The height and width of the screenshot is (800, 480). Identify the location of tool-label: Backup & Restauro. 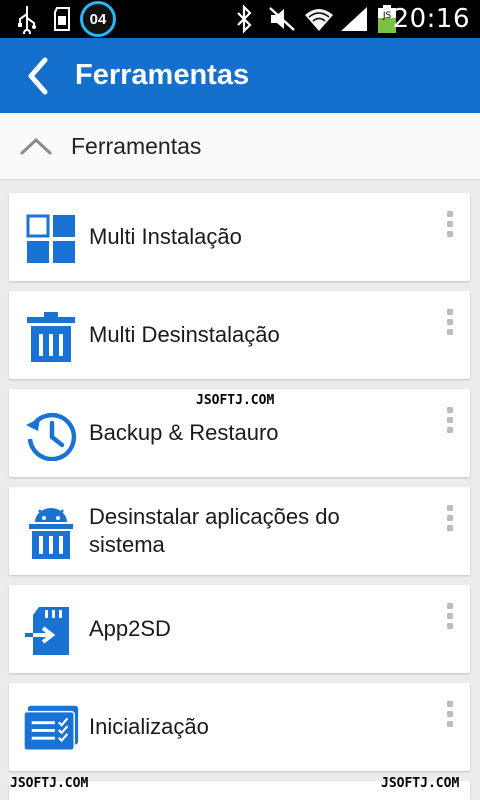
(184, 432).